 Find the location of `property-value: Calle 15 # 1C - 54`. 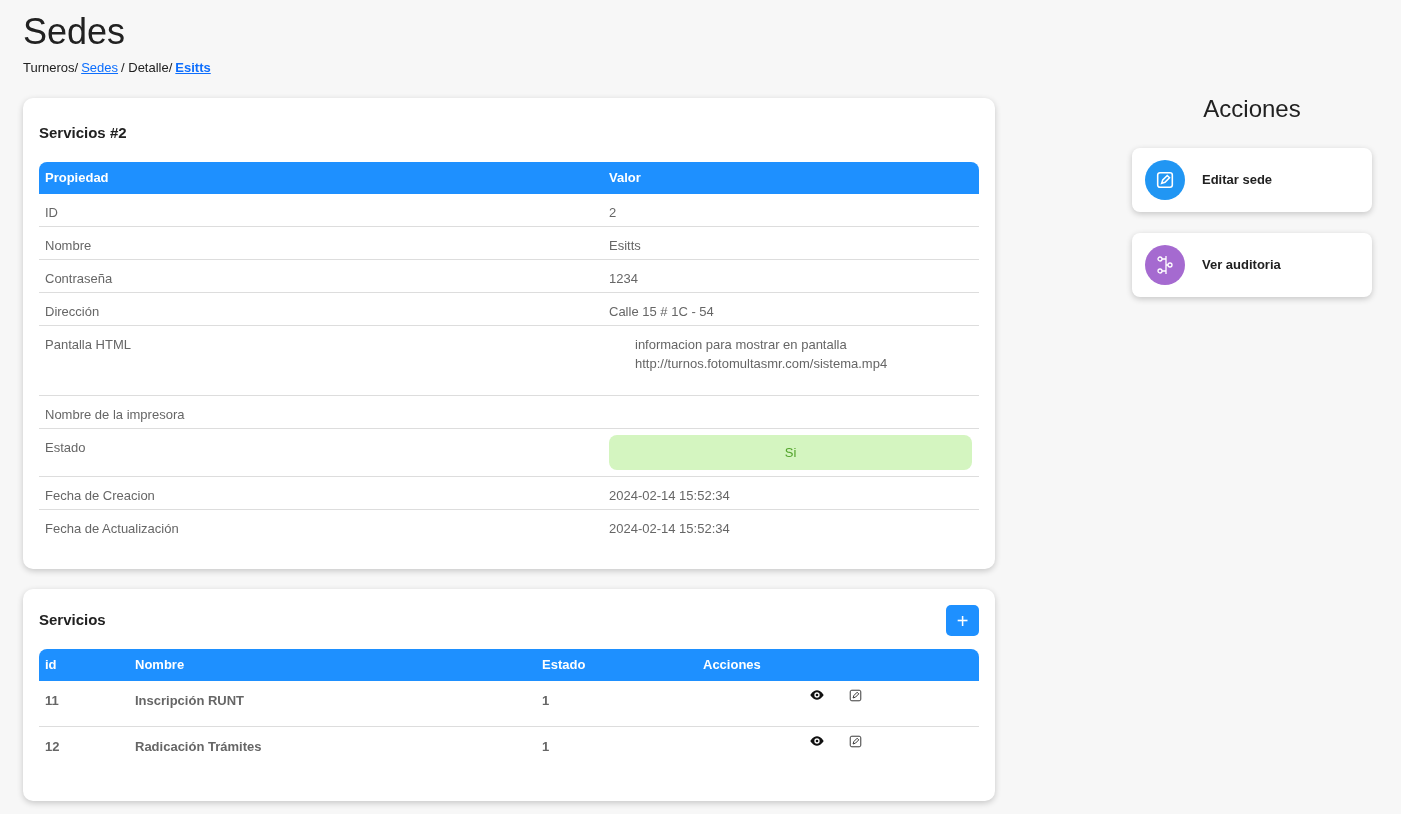

property-value: Calle 15 # 1C - 54 is located at coordinates (661, 311).